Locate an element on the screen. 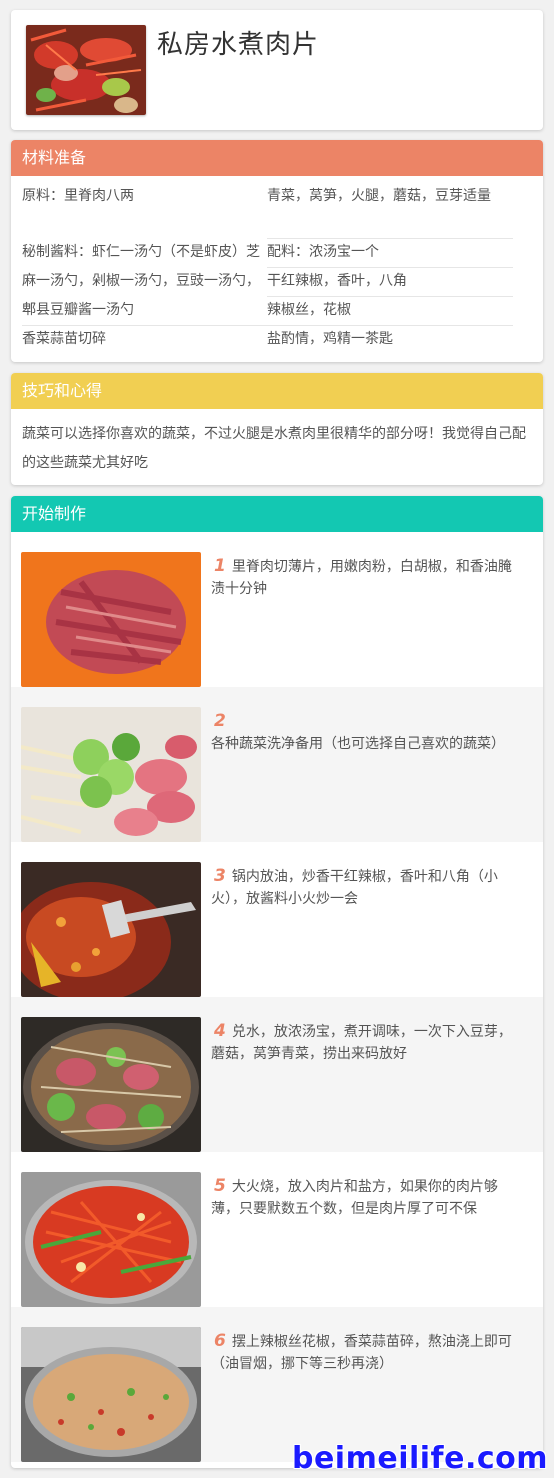 This screenshot has height=1478, width=554. step-6-text: 6 摆上辣椒丝花椒，香菜蒜苗碎，熬油浇上即可（油冒烟，挪下等三秒再浇） is located at coordinates (367, 1352).